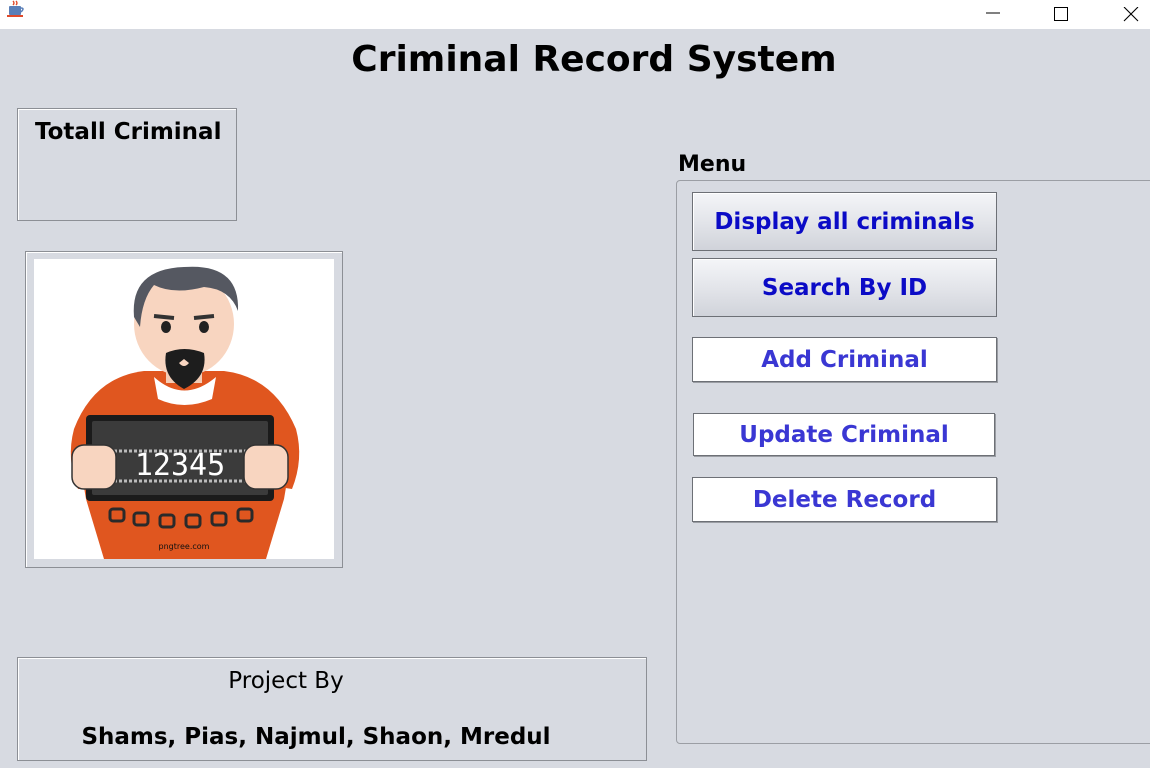 The height and width of the screenshot is (768, 1150). I want to click on total-criminal-label: Totall Criminal, so click(128, 132).